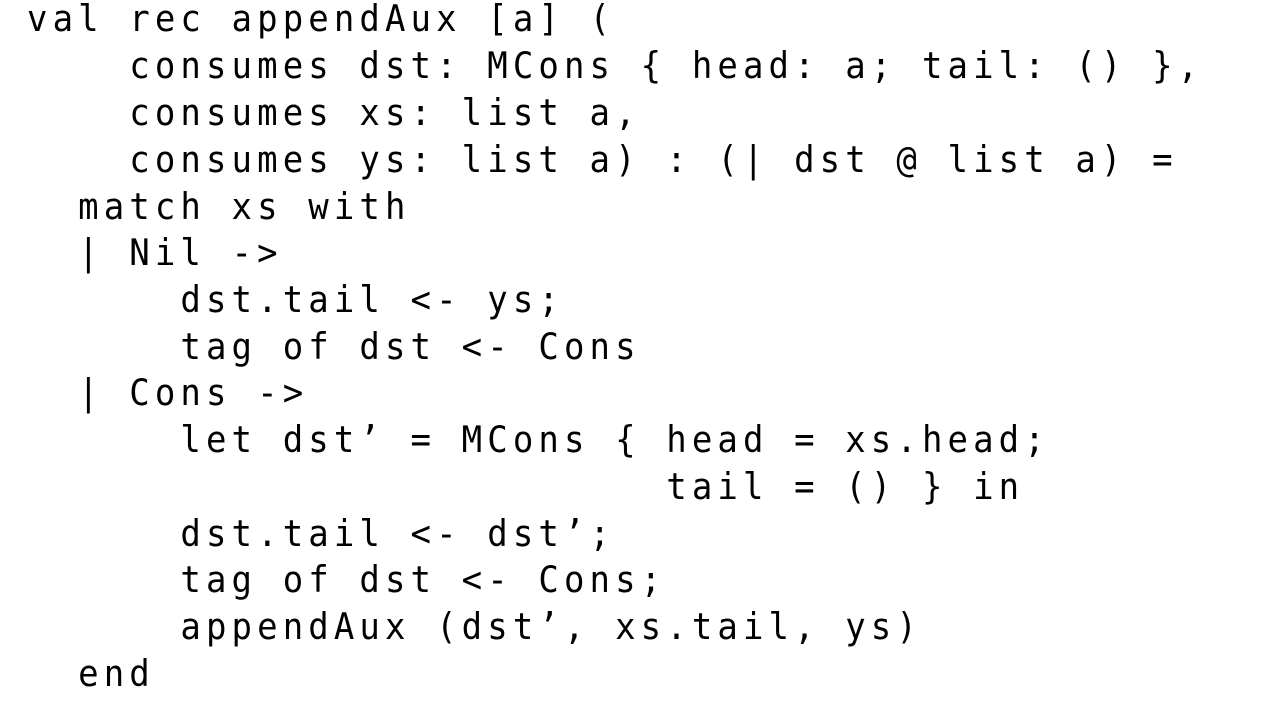 The width and height of the screenshot is (1269, 720). What do you see at coordinates (526, 487) in the screenshot?
I see `code-line: tail = () } in` at bounding box center [526, 487].